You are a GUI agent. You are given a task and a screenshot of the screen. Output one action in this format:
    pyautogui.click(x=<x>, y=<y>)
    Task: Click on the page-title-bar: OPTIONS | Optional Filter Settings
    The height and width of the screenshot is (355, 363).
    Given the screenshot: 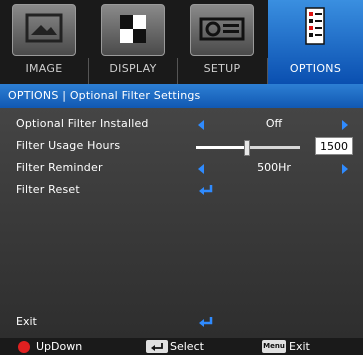 What is the action you would take?
    pyautogui.click(x=181, y=96)
    